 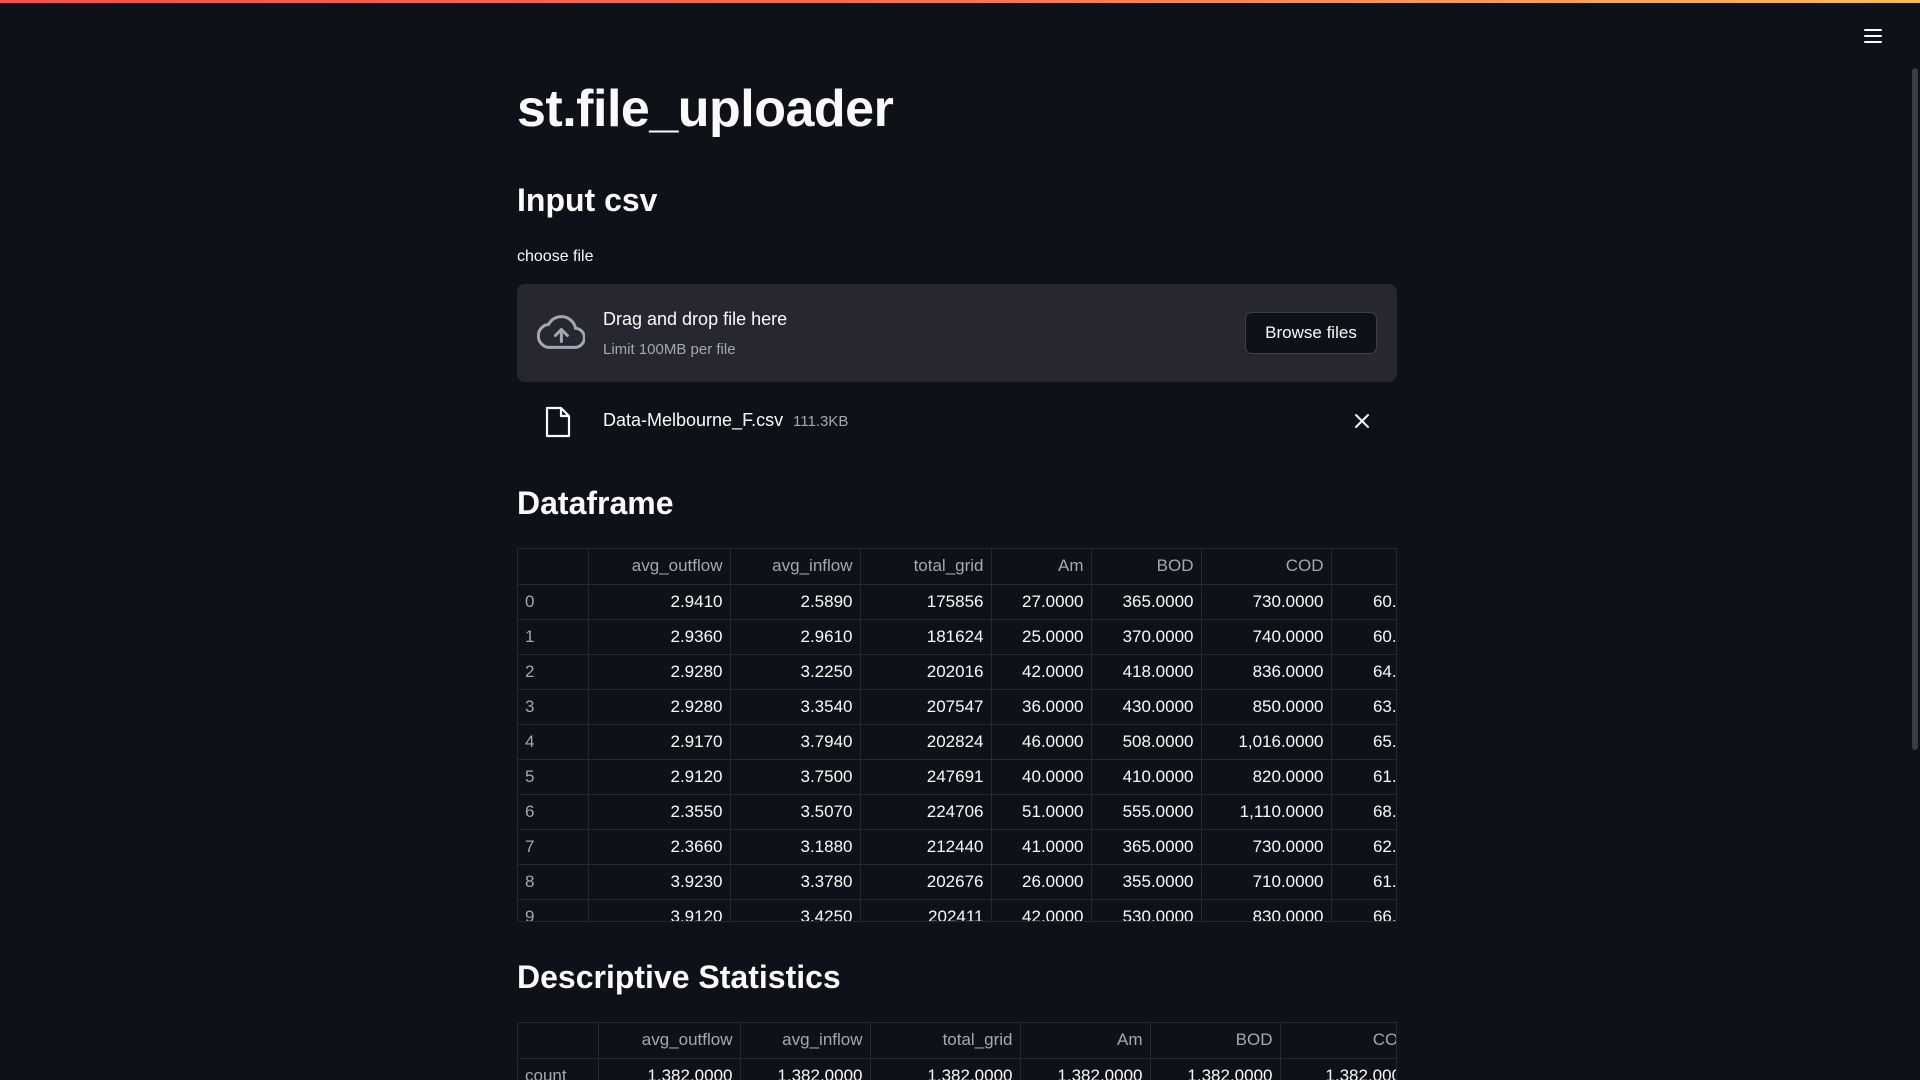 I want to click on table-cell: 710.0000, so click(x=1266, y=882).